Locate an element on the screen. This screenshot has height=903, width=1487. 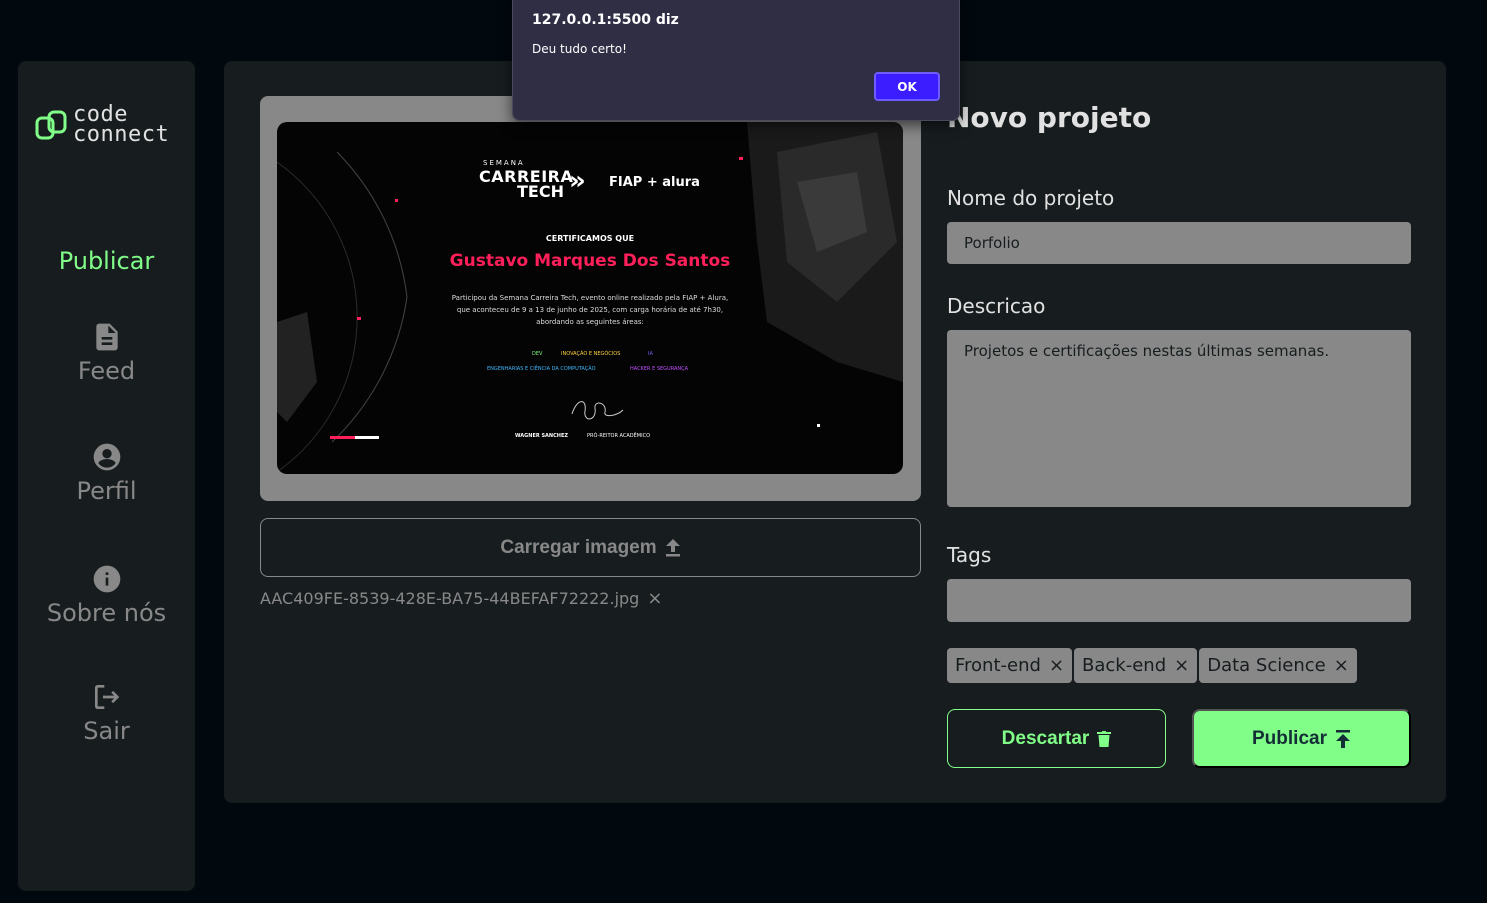
file-name: AAC409FE-8539-428E-BA75-44BEFAF72222.jpg is located at coordinates (450, 598).